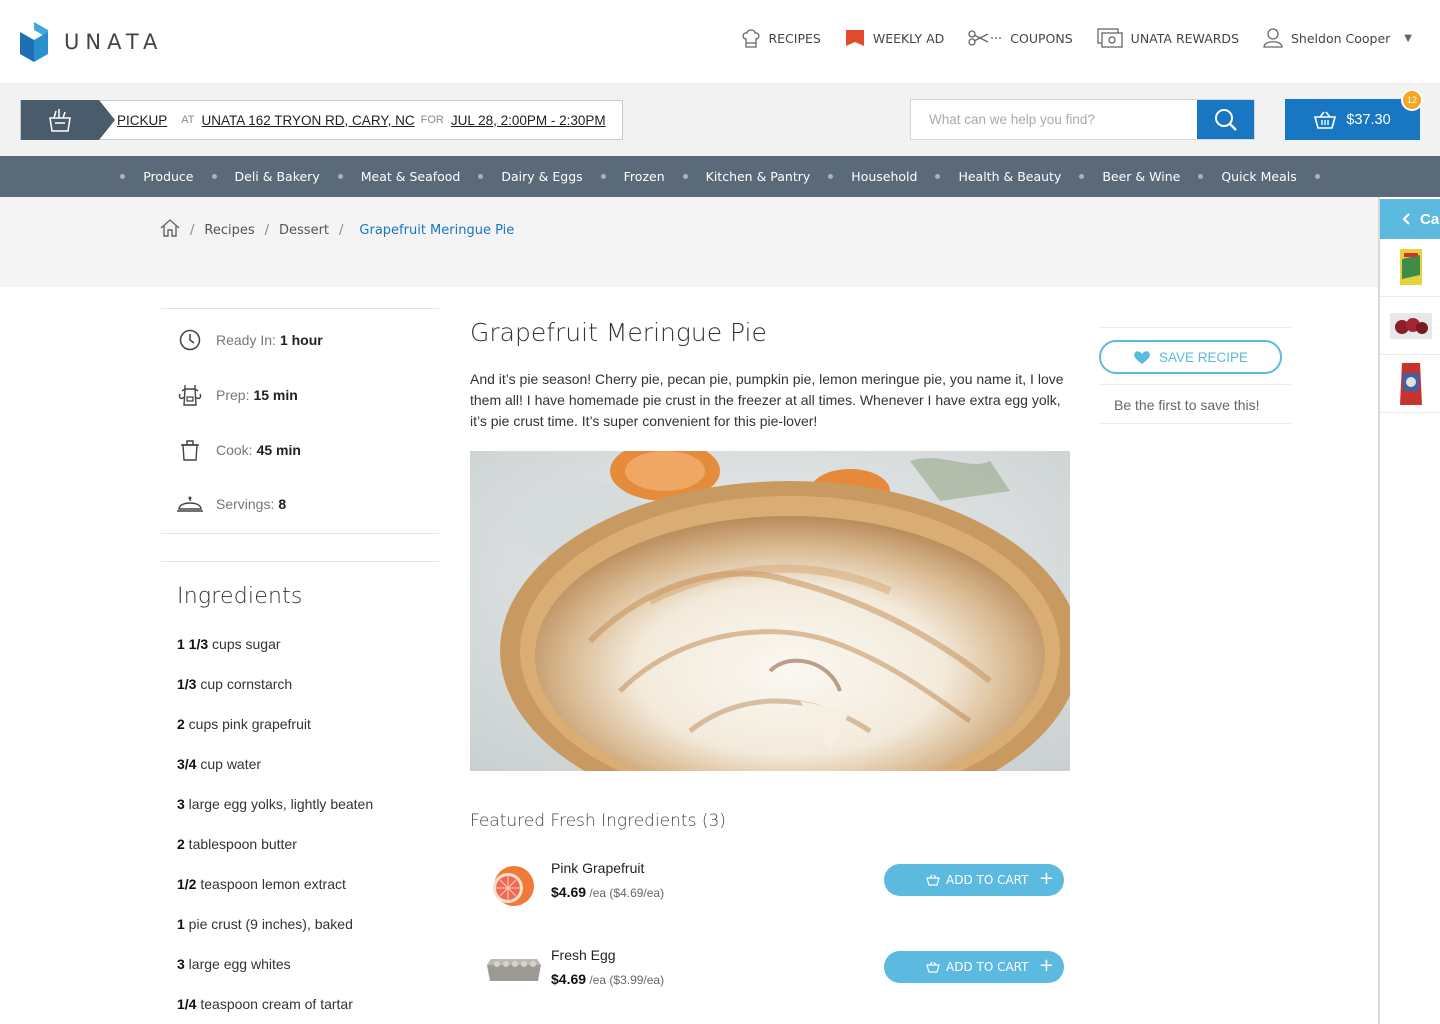  Describe the element at coordinates (233, 395) in the screenshot. I see `prep-label: Prep:` at that location.